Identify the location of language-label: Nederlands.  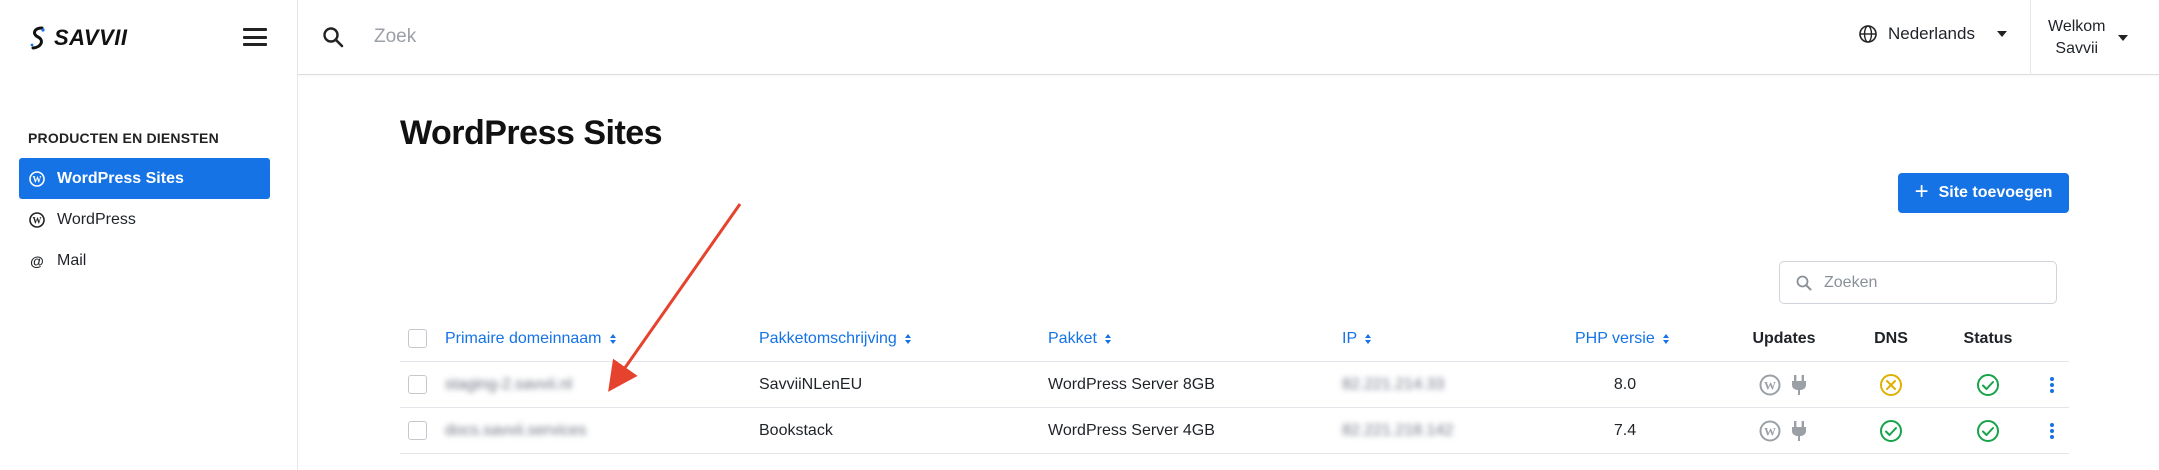
(1931, 33).